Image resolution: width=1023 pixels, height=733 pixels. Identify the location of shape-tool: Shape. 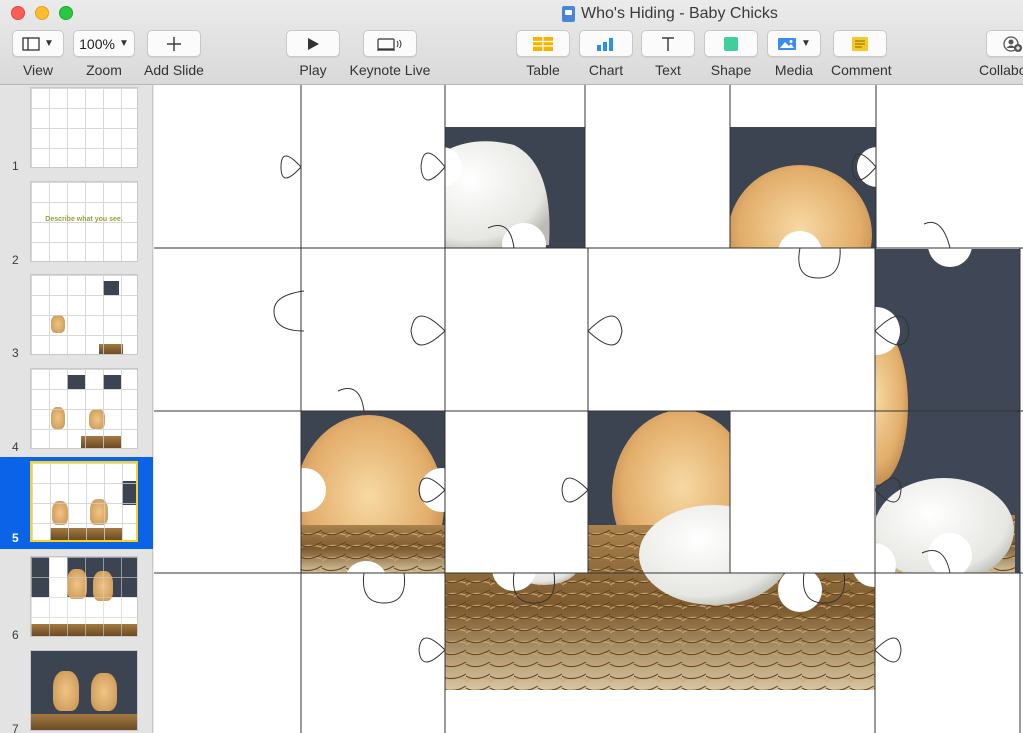
(731, 54).